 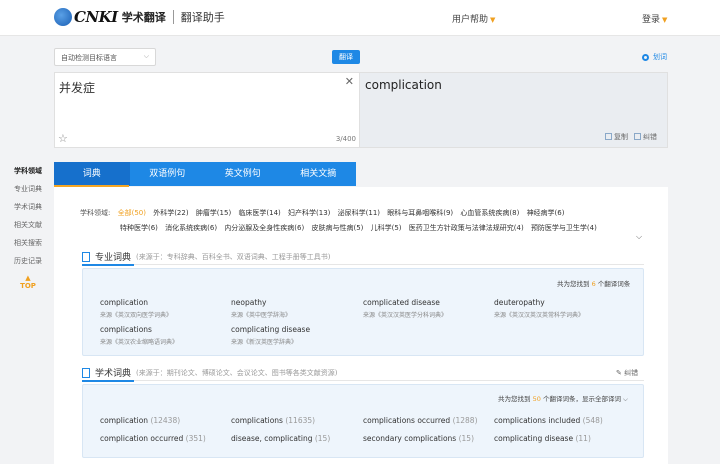 I want to click on side-nav-item-history: 历史记录, so click(x=29, y=261).